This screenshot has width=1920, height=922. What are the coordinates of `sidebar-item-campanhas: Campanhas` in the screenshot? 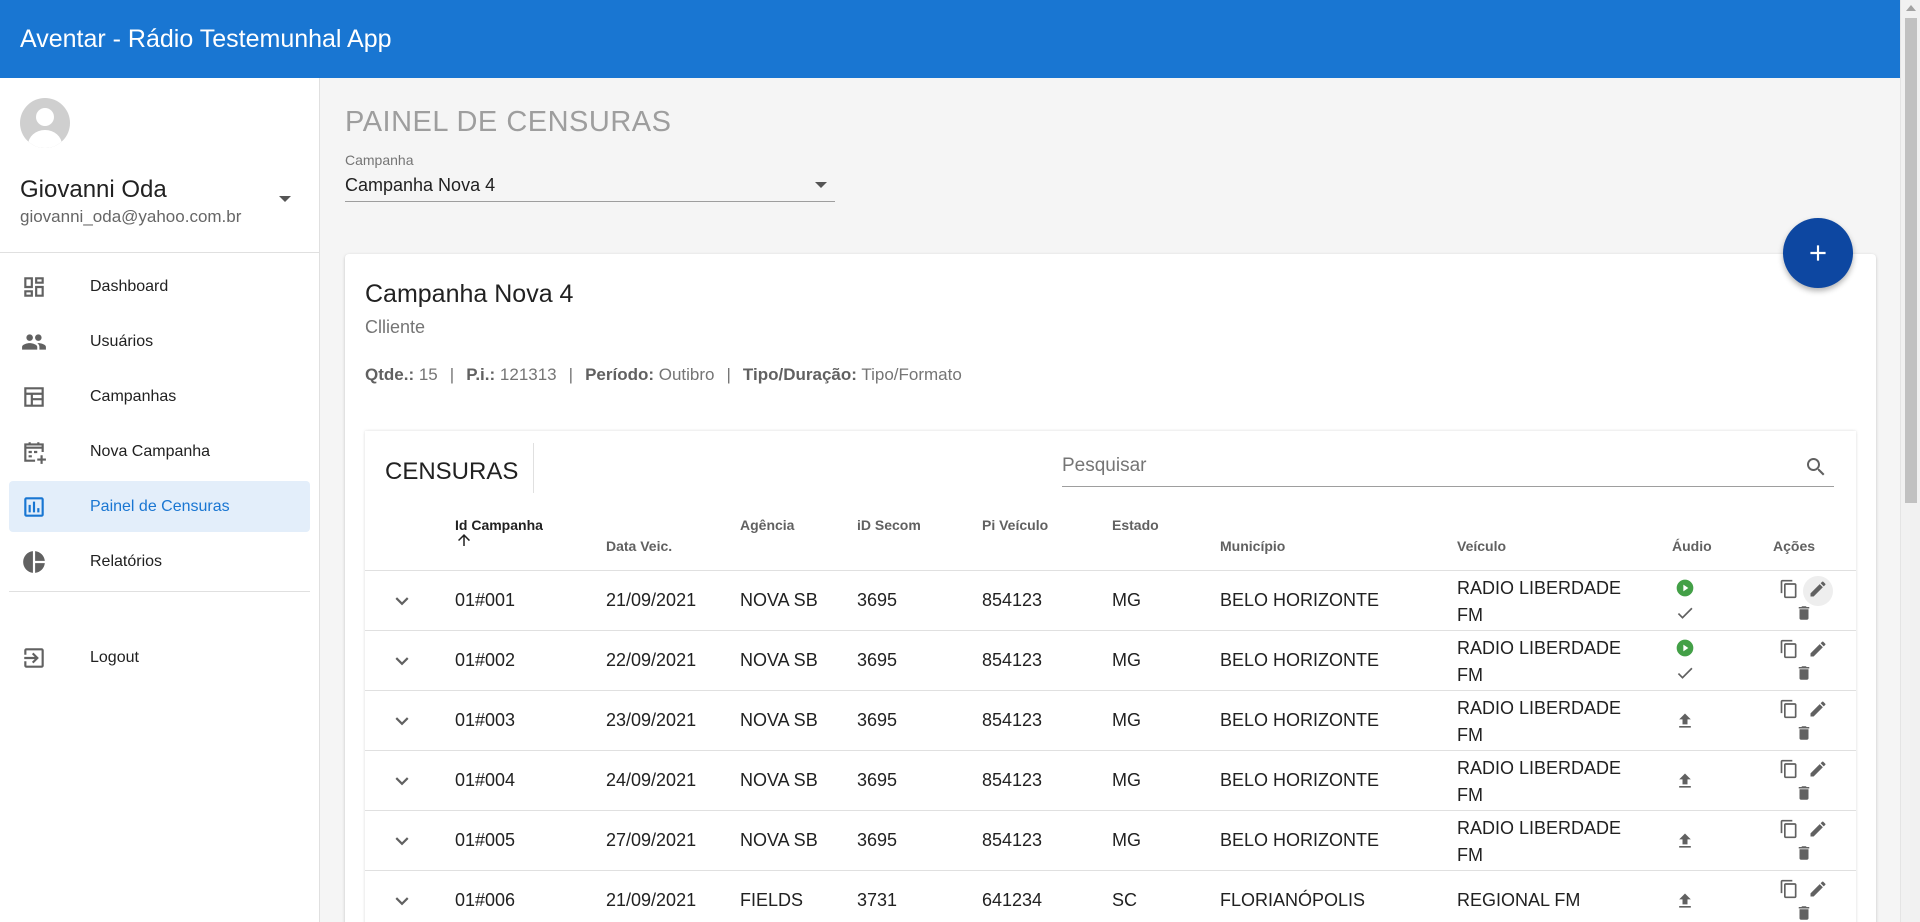 It's located at (159, 396).